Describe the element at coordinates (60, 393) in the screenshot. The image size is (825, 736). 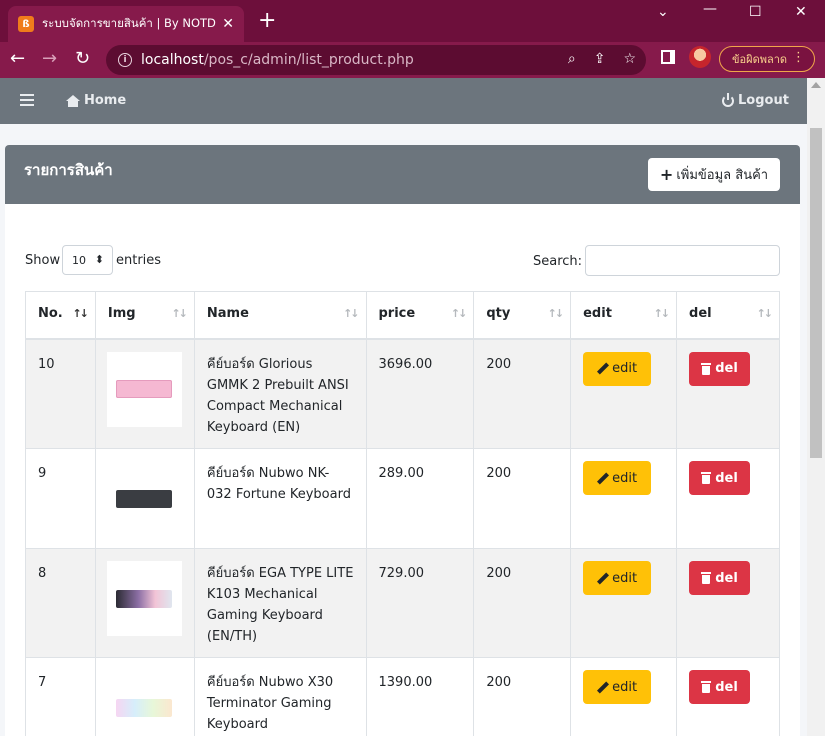
I see `cell-no: 10` at that location.